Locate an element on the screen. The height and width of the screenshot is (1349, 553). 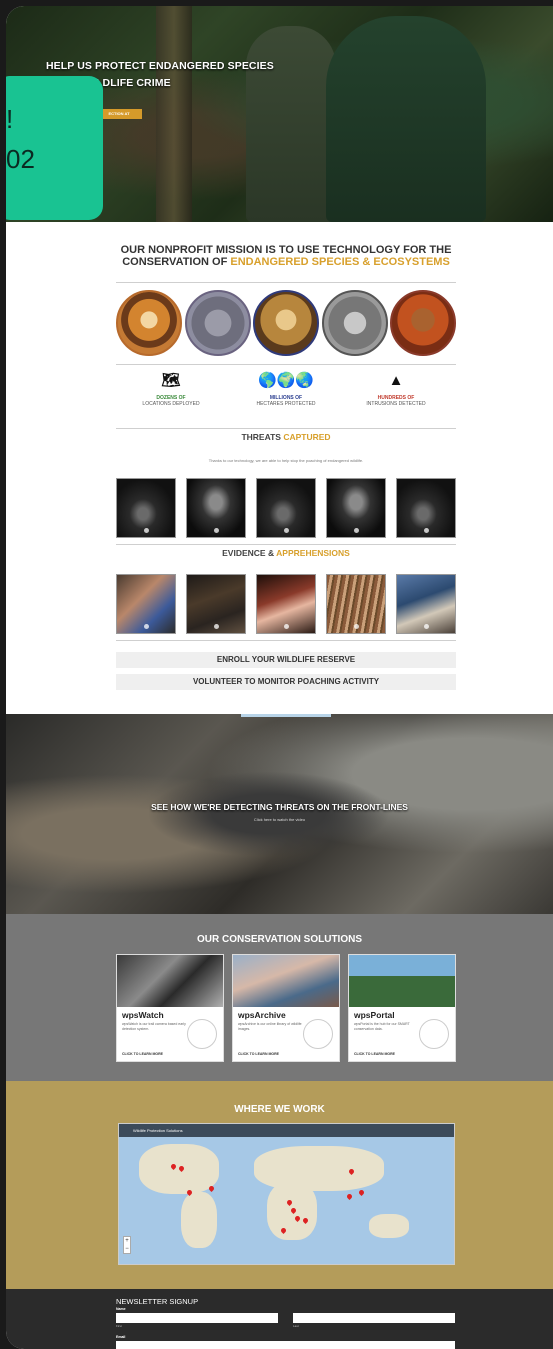
card-name: wpsWatch is located at coordinates (143, 1015).